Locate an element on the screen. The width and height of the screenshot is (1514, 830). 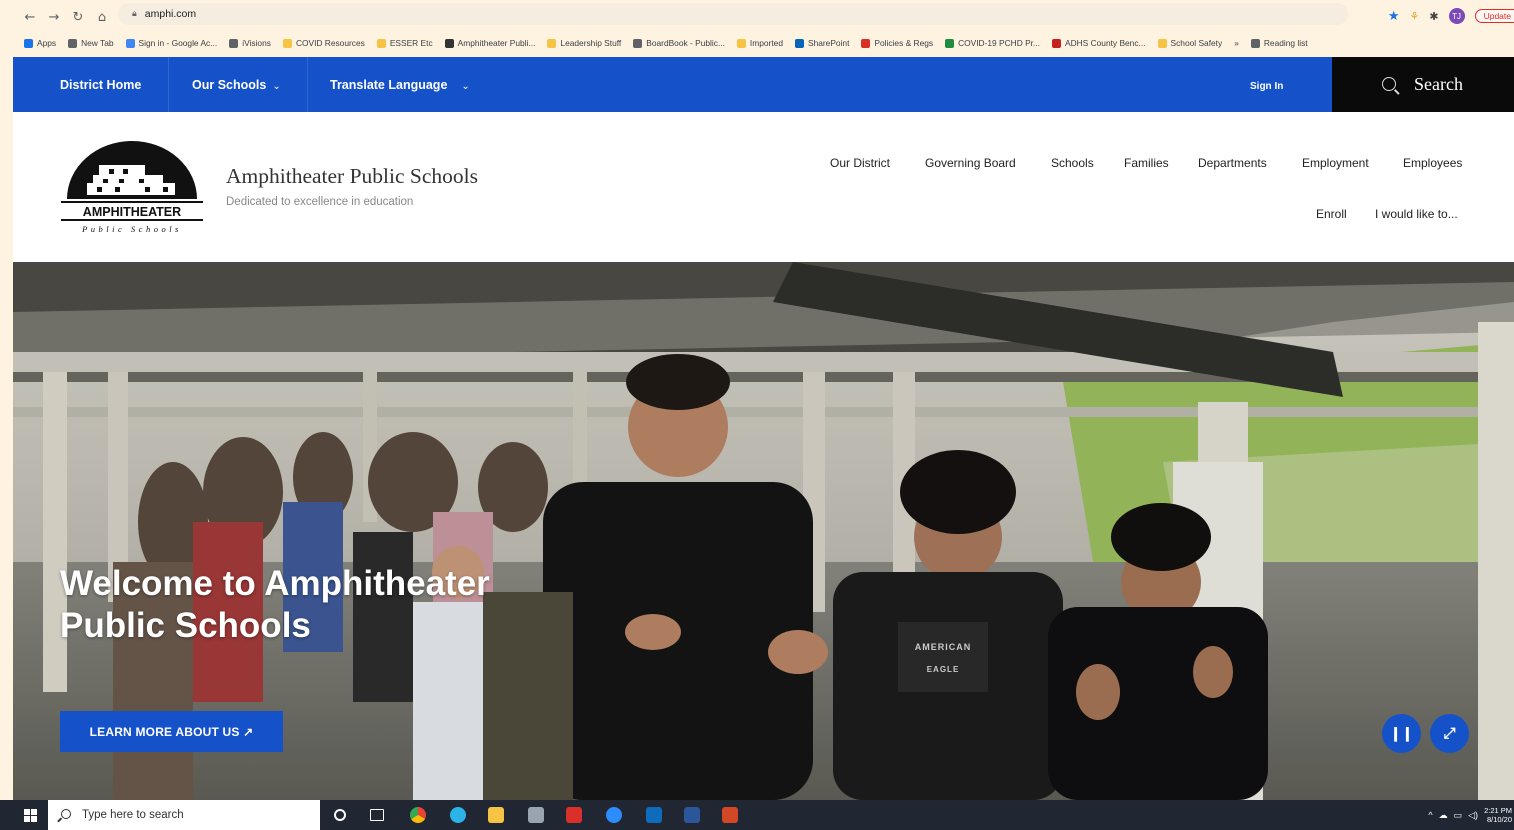
bookmark-item: Apps is located at coordinates (40, 43).